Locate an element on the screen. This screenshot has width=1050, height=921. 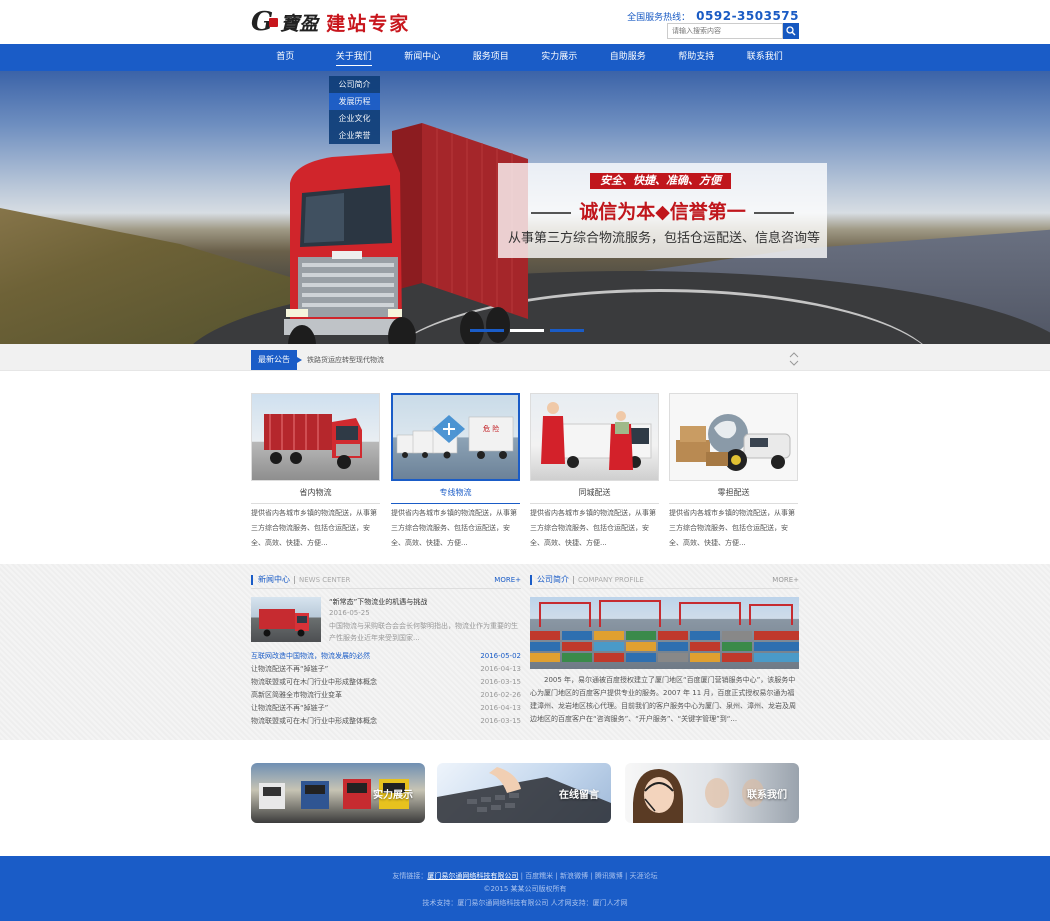
company-image is located at coordinates (664, 633).